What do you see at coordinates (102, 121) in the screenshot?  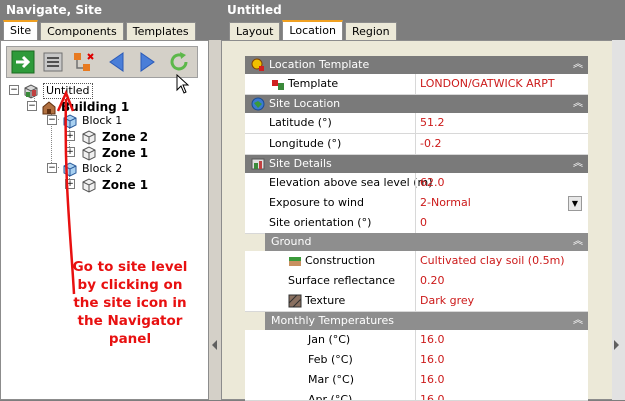 I see `tree-node-block1: Block 1` at bounding box center [102, 121].